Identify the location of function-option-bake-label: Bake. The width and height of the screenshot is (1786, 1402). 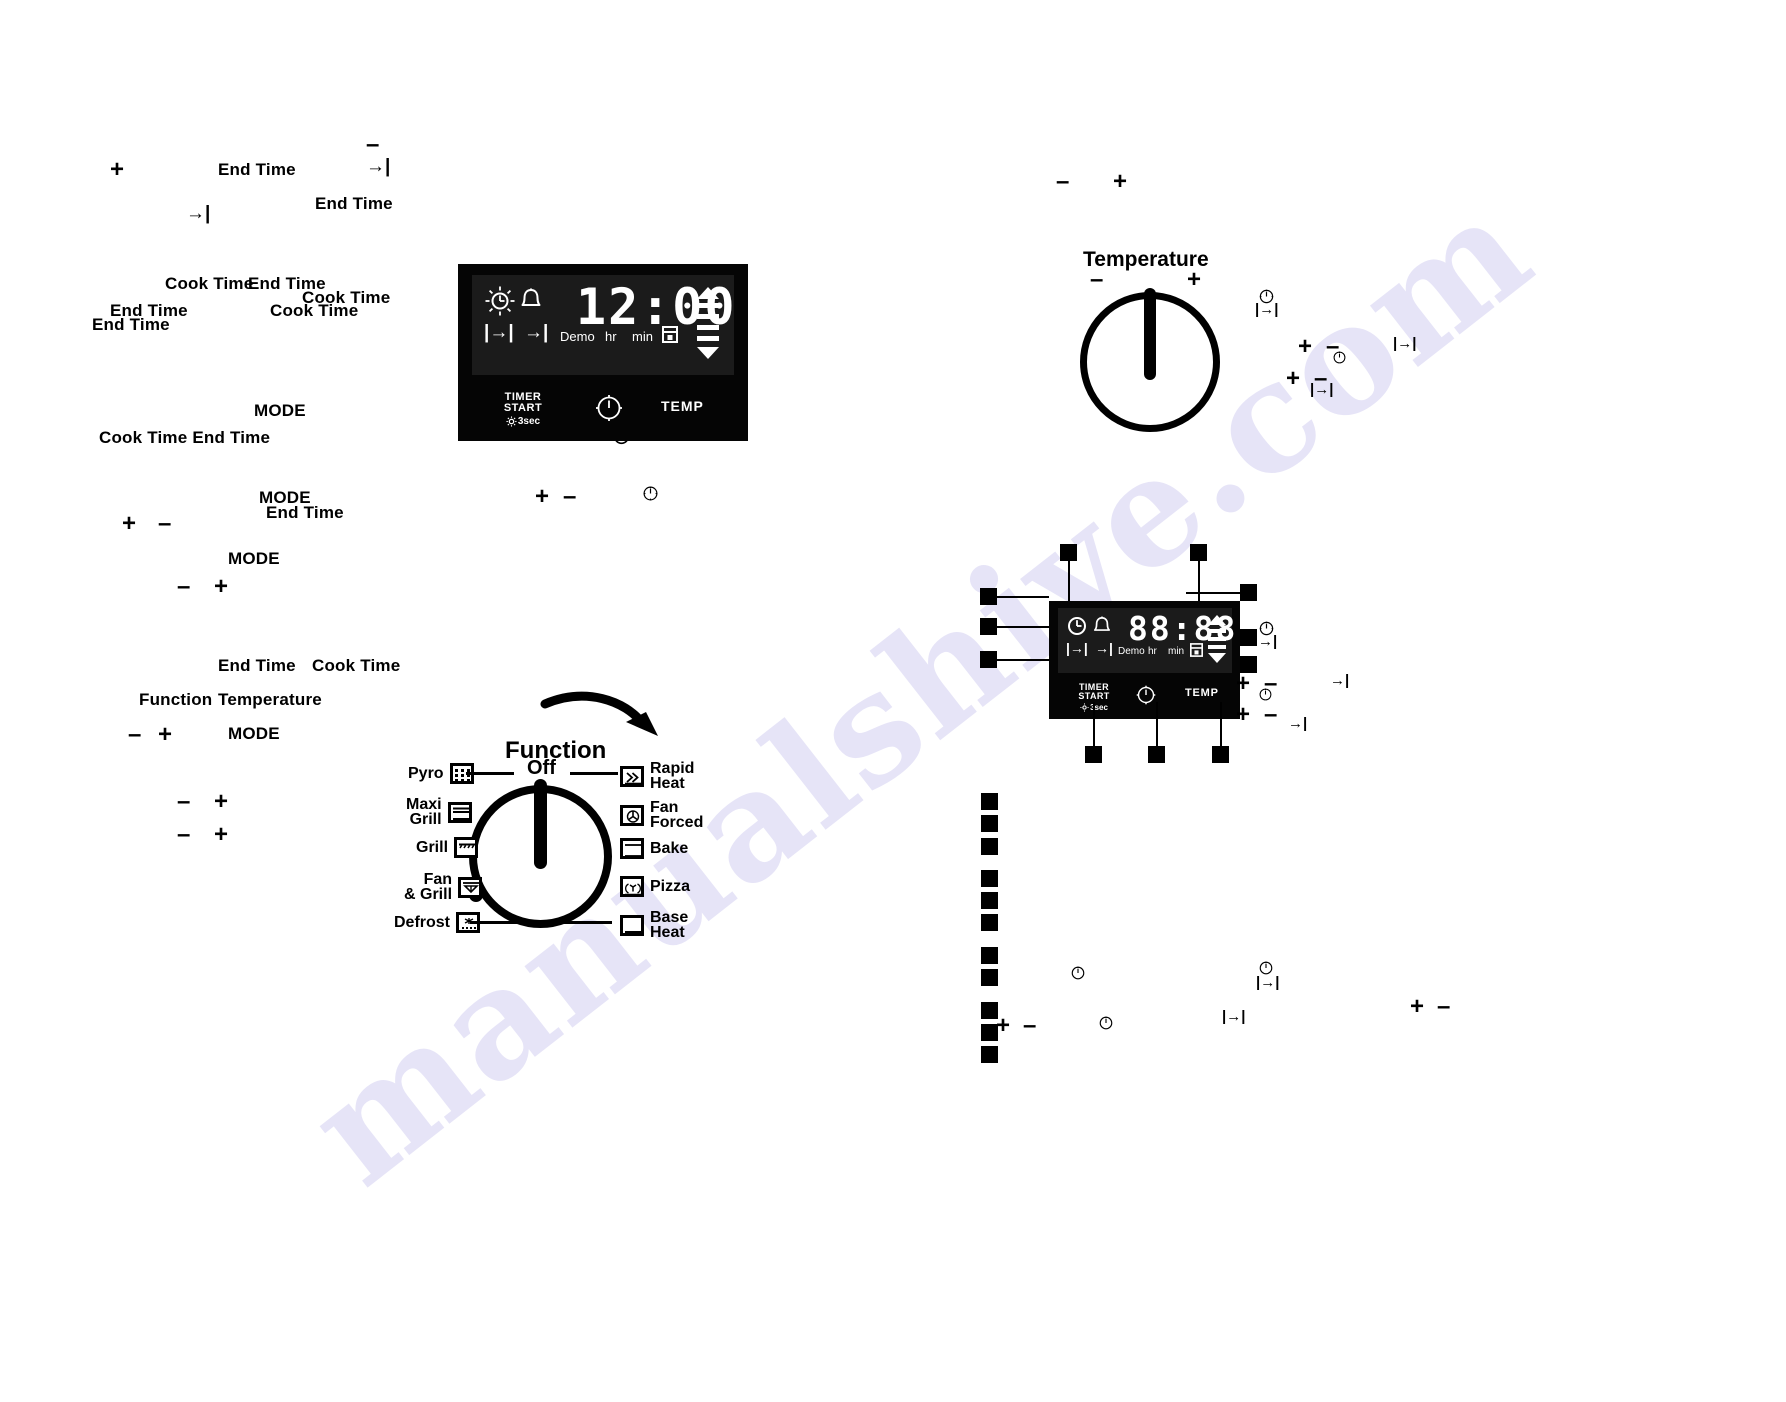
(669, 848).